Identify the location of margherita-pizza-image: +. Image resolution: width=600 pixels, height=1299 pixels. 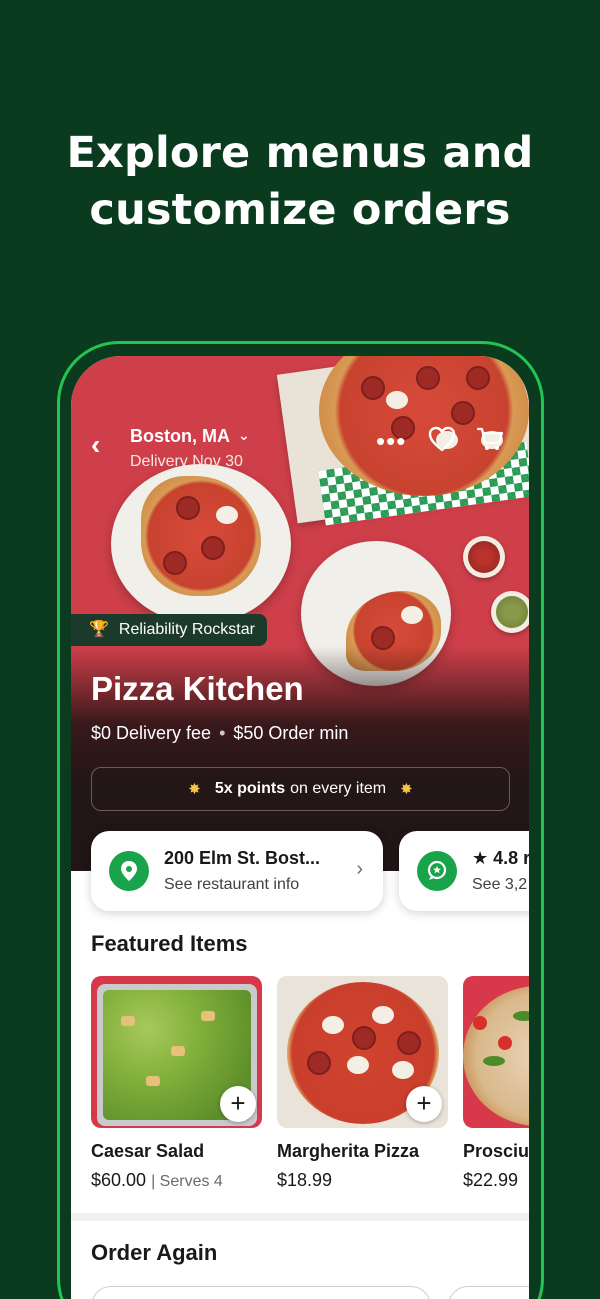
(362, 1052).